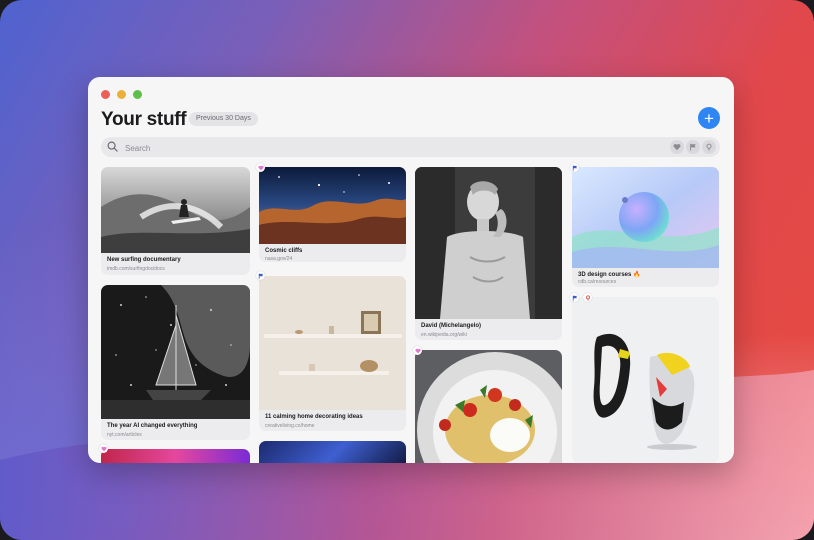 The width and height of the screenshot is (814, 540). I want to click on card-bottom-left, so click(175, 456).